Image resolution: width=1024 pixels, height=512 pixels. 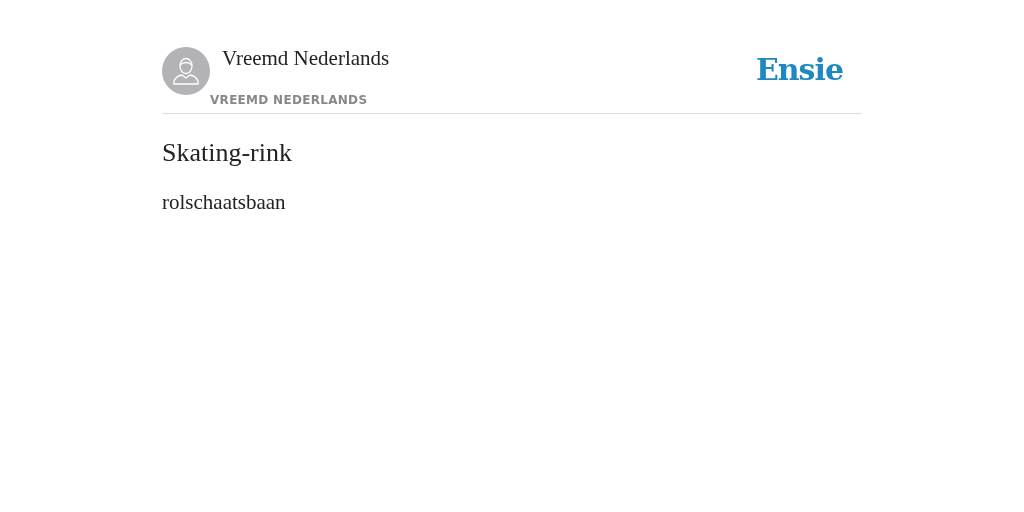 I want to click on person-icon, so click(x=186, y=71).